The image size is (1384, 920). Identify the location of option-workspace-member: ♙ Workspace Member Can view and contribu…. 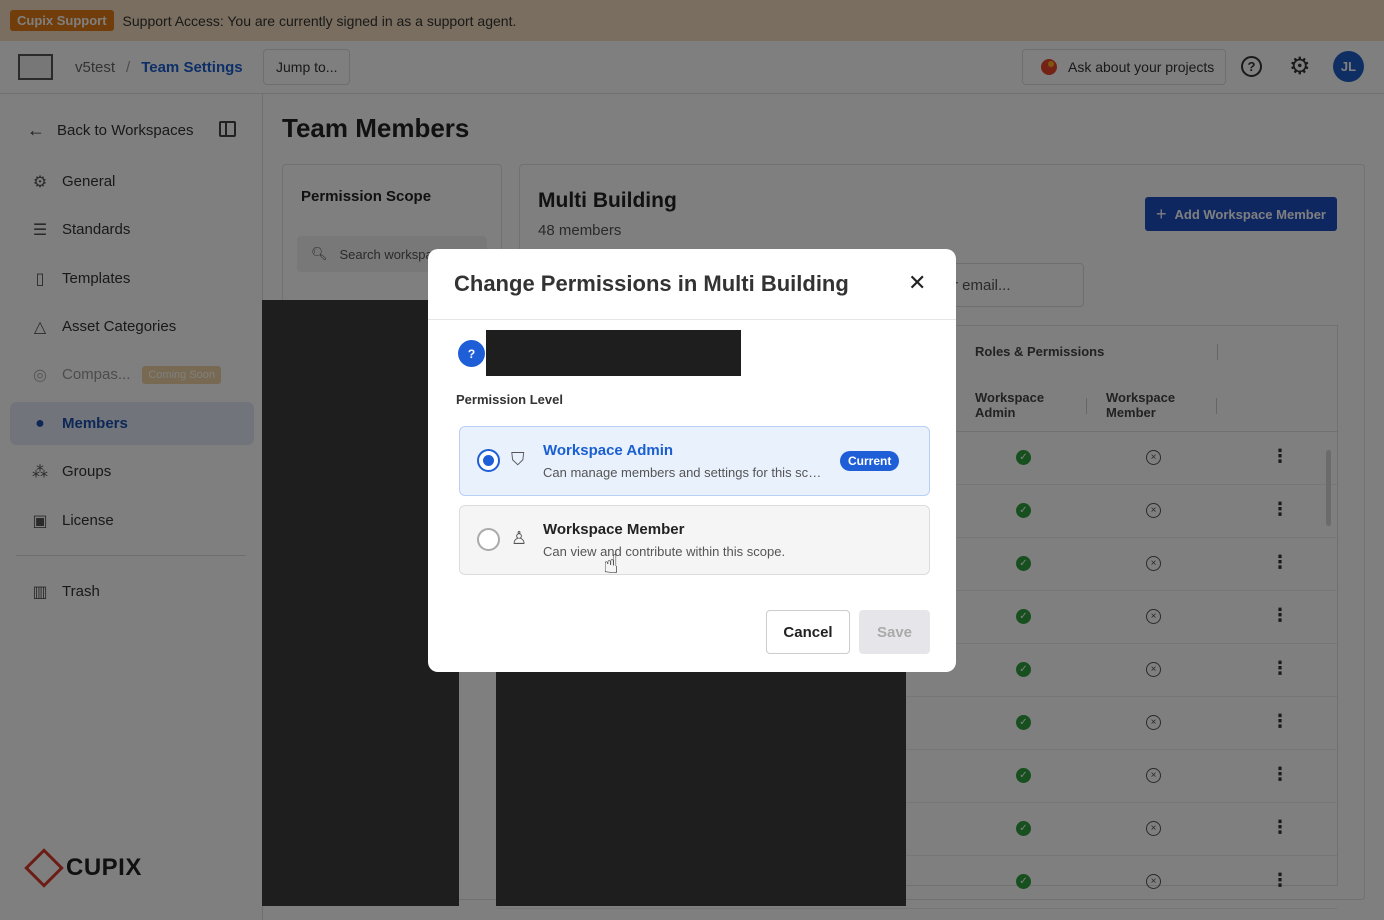
(694, 540).